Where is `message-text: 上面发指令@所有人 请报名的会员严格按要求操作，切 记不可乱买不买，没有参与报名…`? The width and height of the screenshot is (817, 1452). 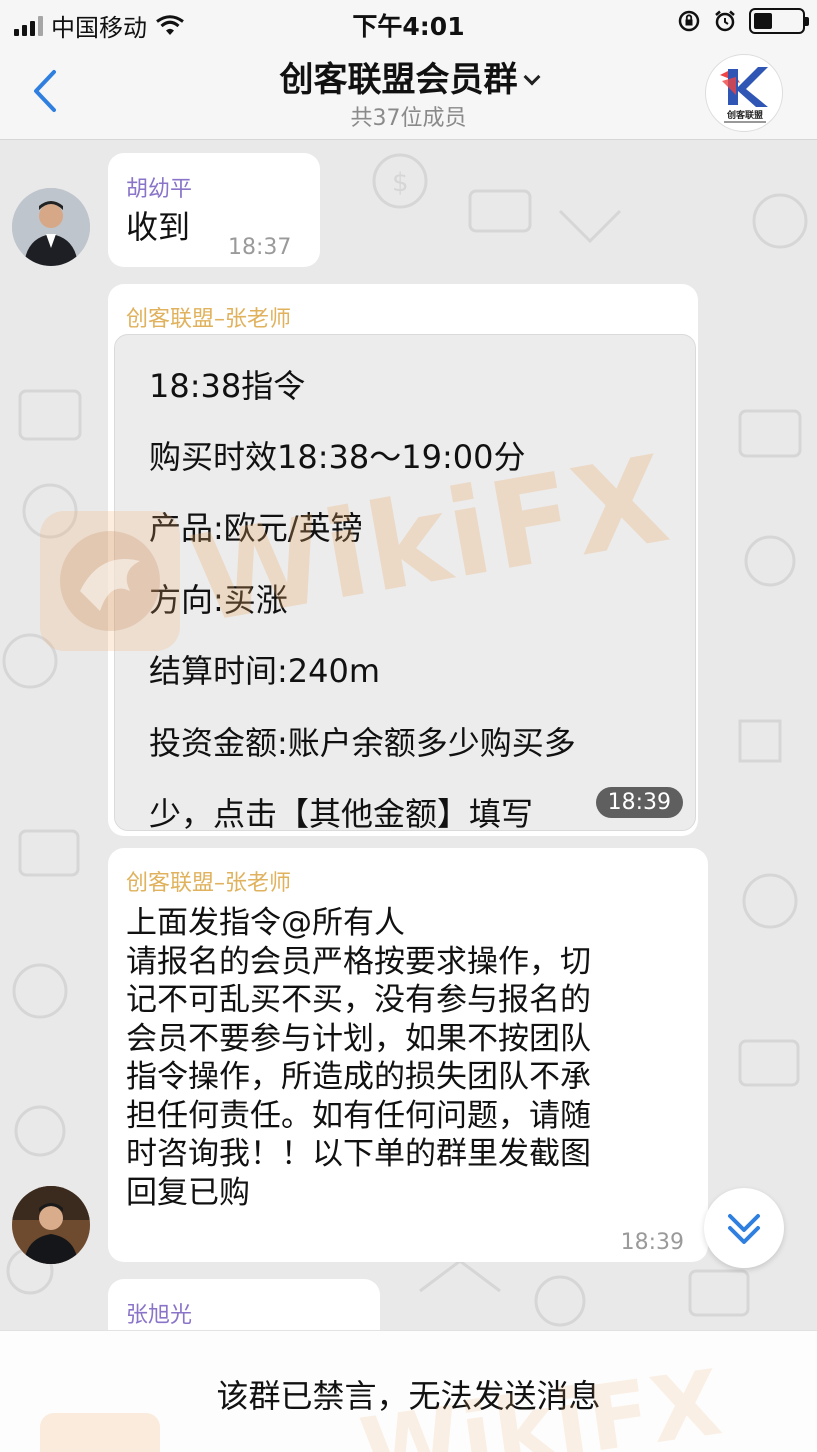
message-text: 上面发指令@所有人 请报名的会员严格按要求操作，切 记不可乱买不买，没有参与报名… is located at coordinates (411, 1058).